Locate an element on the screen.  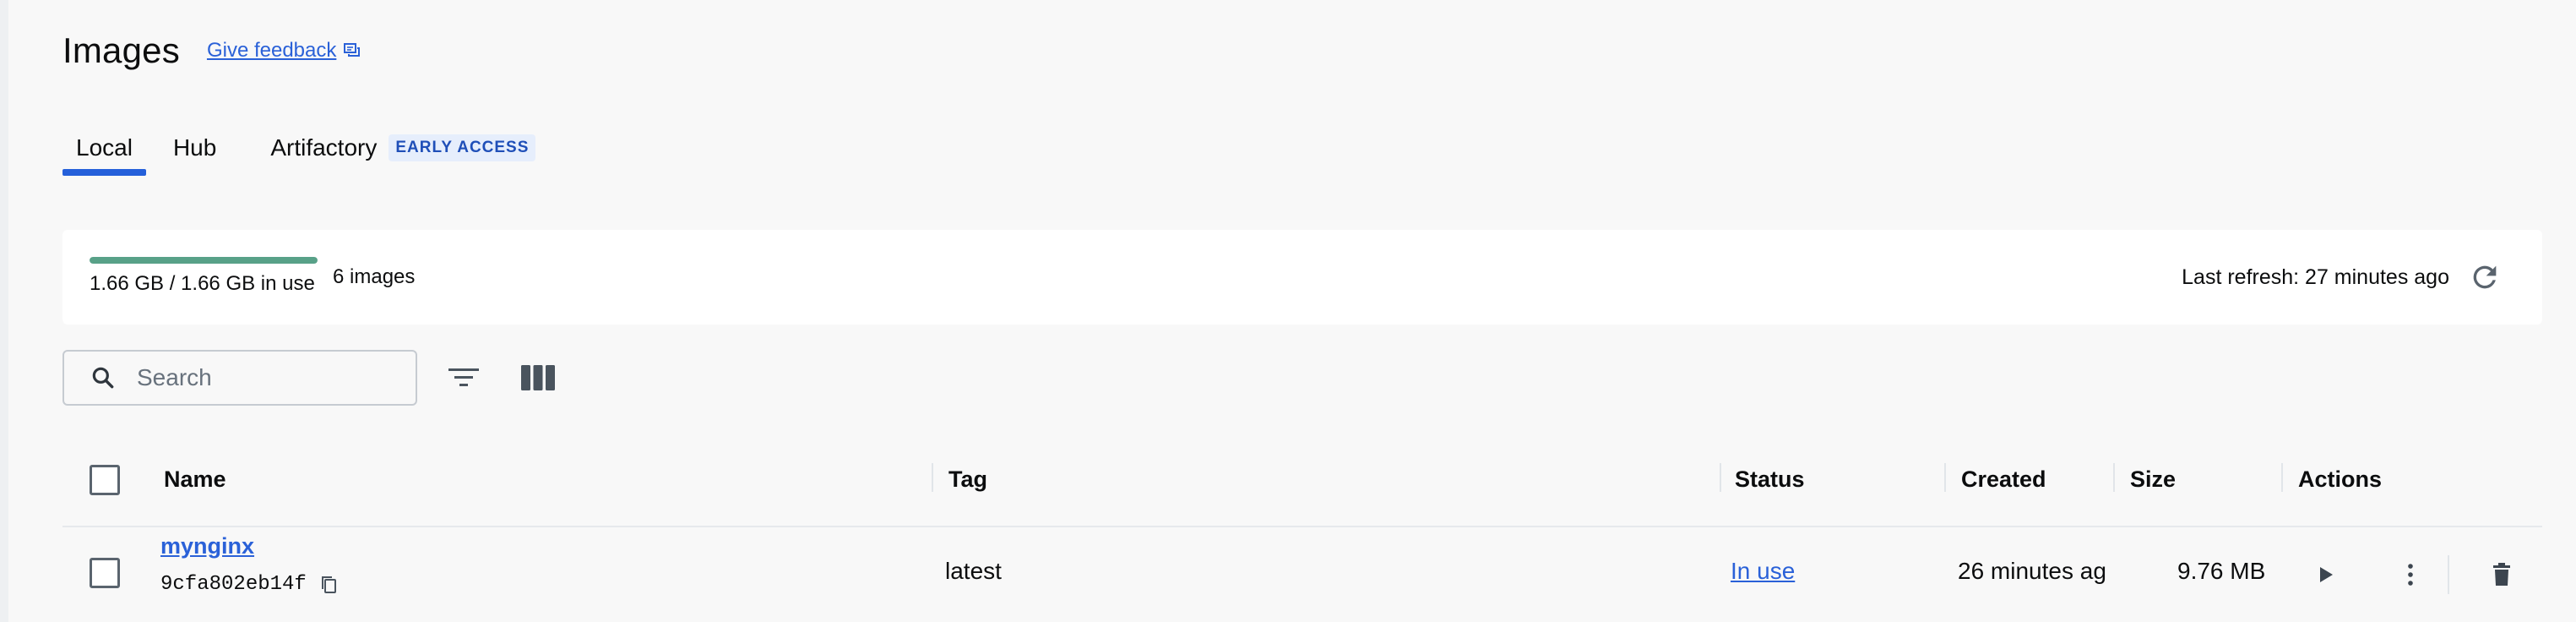
image-source-tabs: Local Hub Artifactory EARLY ACCESS is located at coordinates (305, 152).